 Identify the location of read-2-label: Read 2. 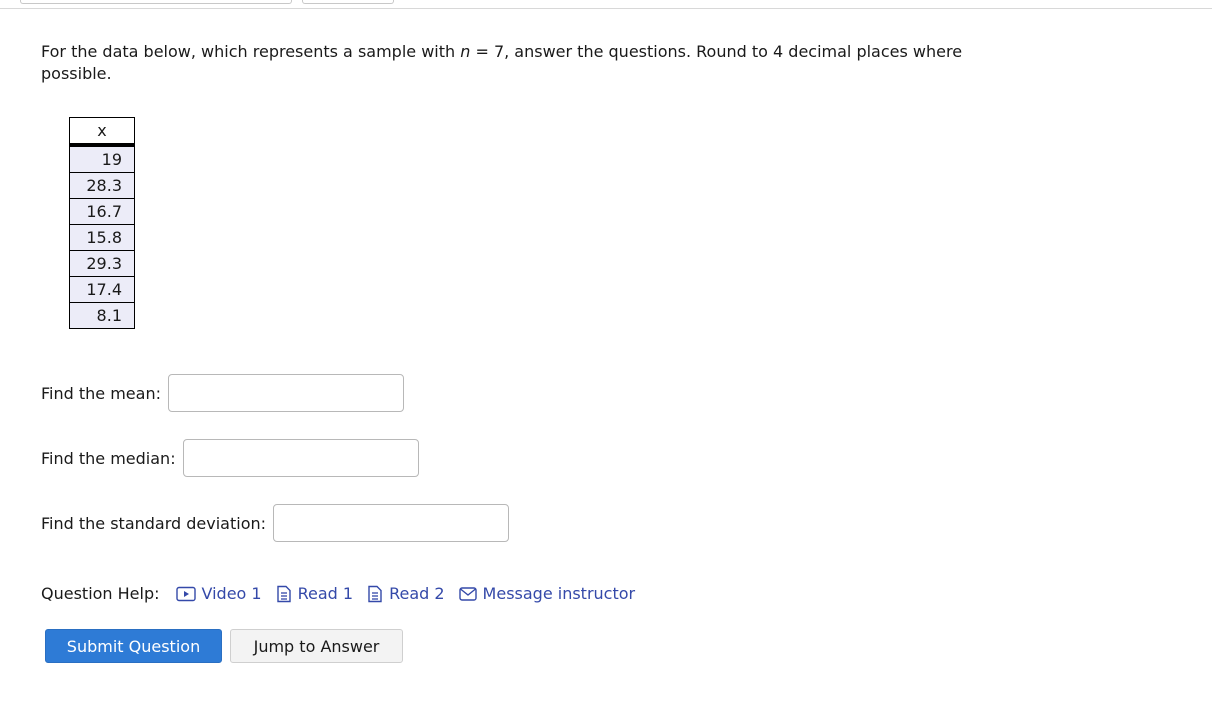
(417, 593).